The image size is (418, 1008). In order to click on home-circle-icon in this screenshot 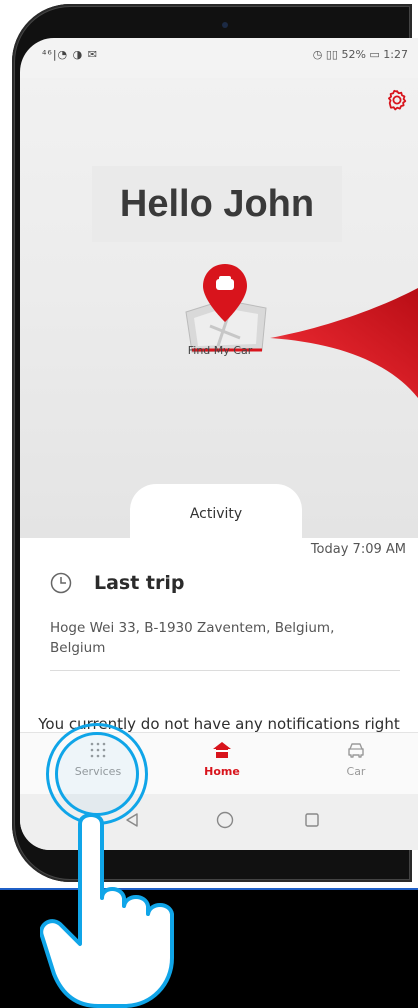, I will do `click(225, 820)`.